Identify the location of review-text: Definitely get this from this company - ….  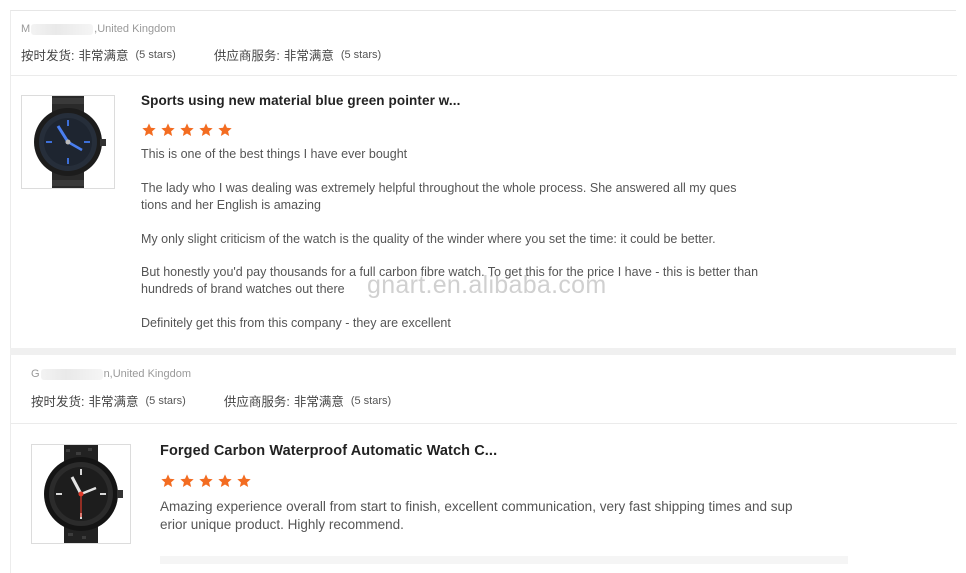
(296, 323).